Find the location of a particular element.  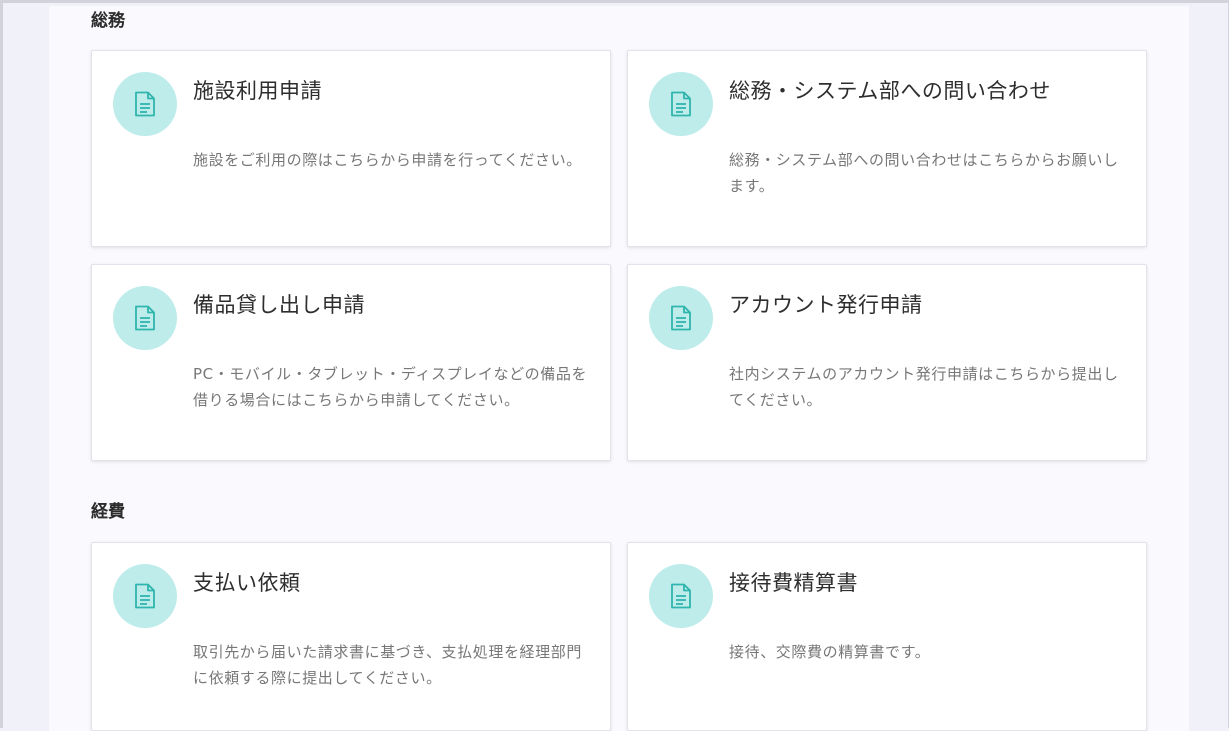

card-entertainment-expense: 接待費精算書 接待、交際費の精算書です。 is located at coordinates (887, 636).